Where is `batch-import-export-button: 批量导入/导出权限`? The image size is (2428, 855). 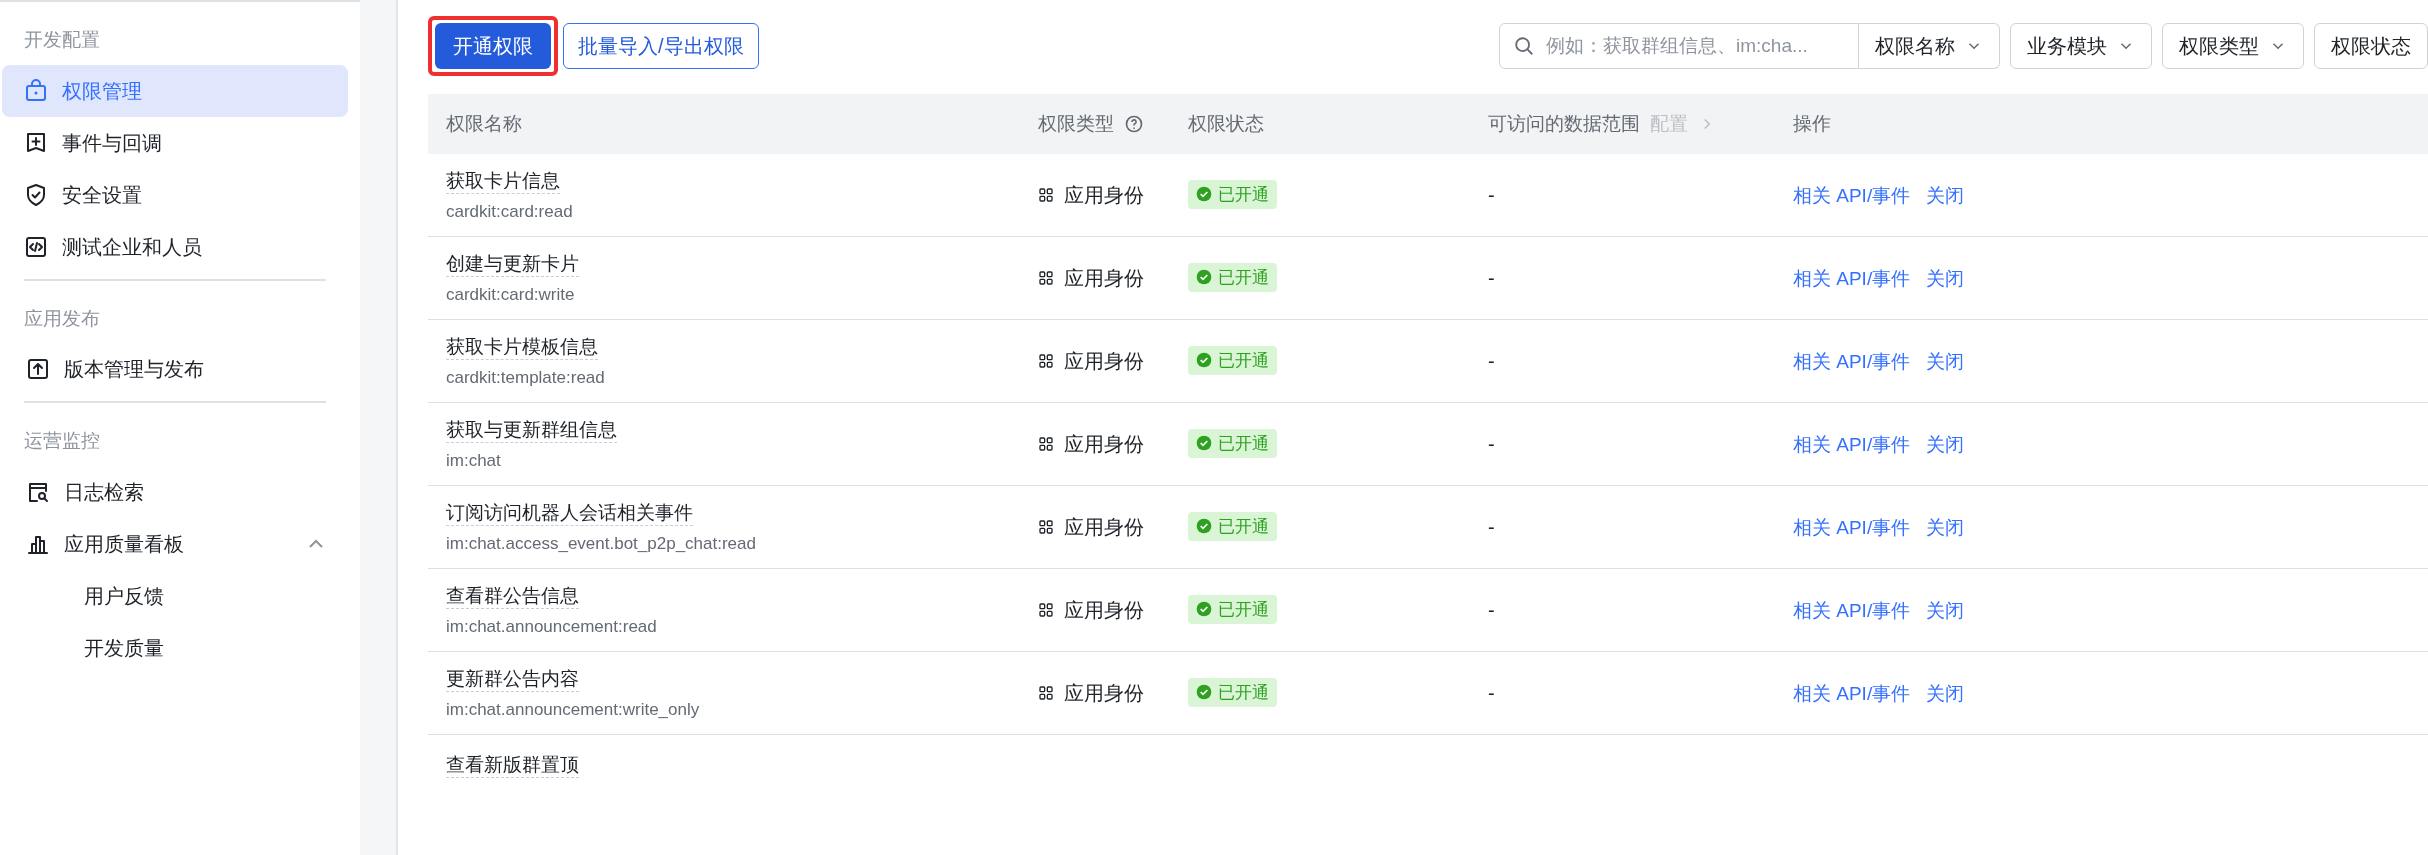
batch-import-export-button: 批量导入/导出权限 is located at coordinates (661, 46).